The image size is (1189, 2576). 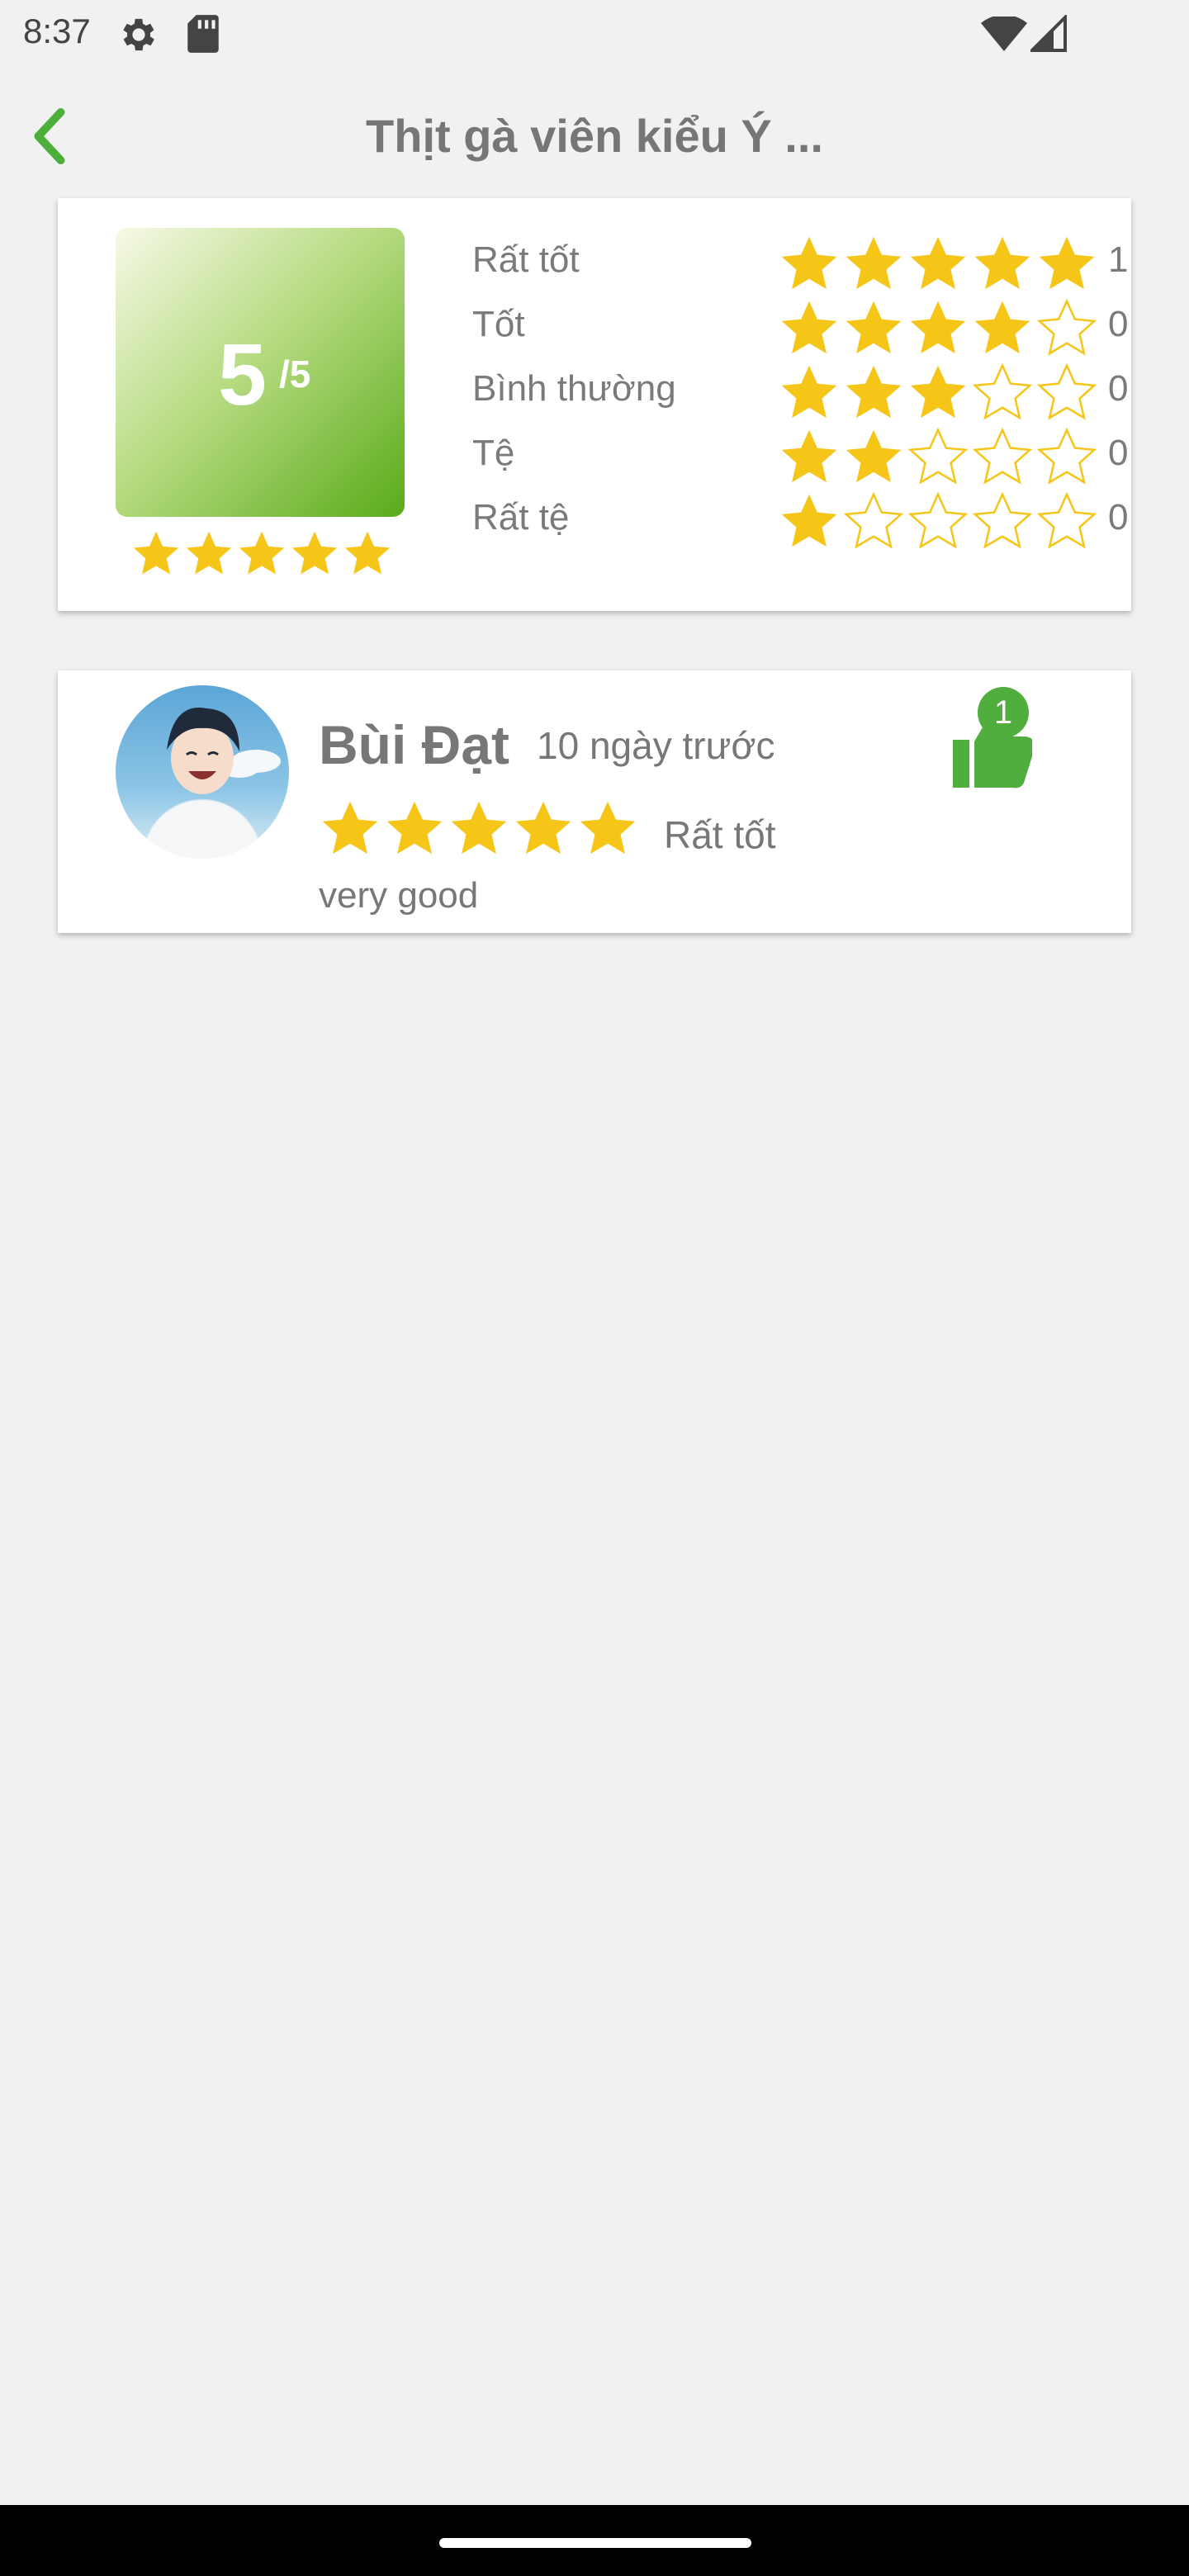 I want to click on like-count-badge: 1, so click(x=1003, y=712).